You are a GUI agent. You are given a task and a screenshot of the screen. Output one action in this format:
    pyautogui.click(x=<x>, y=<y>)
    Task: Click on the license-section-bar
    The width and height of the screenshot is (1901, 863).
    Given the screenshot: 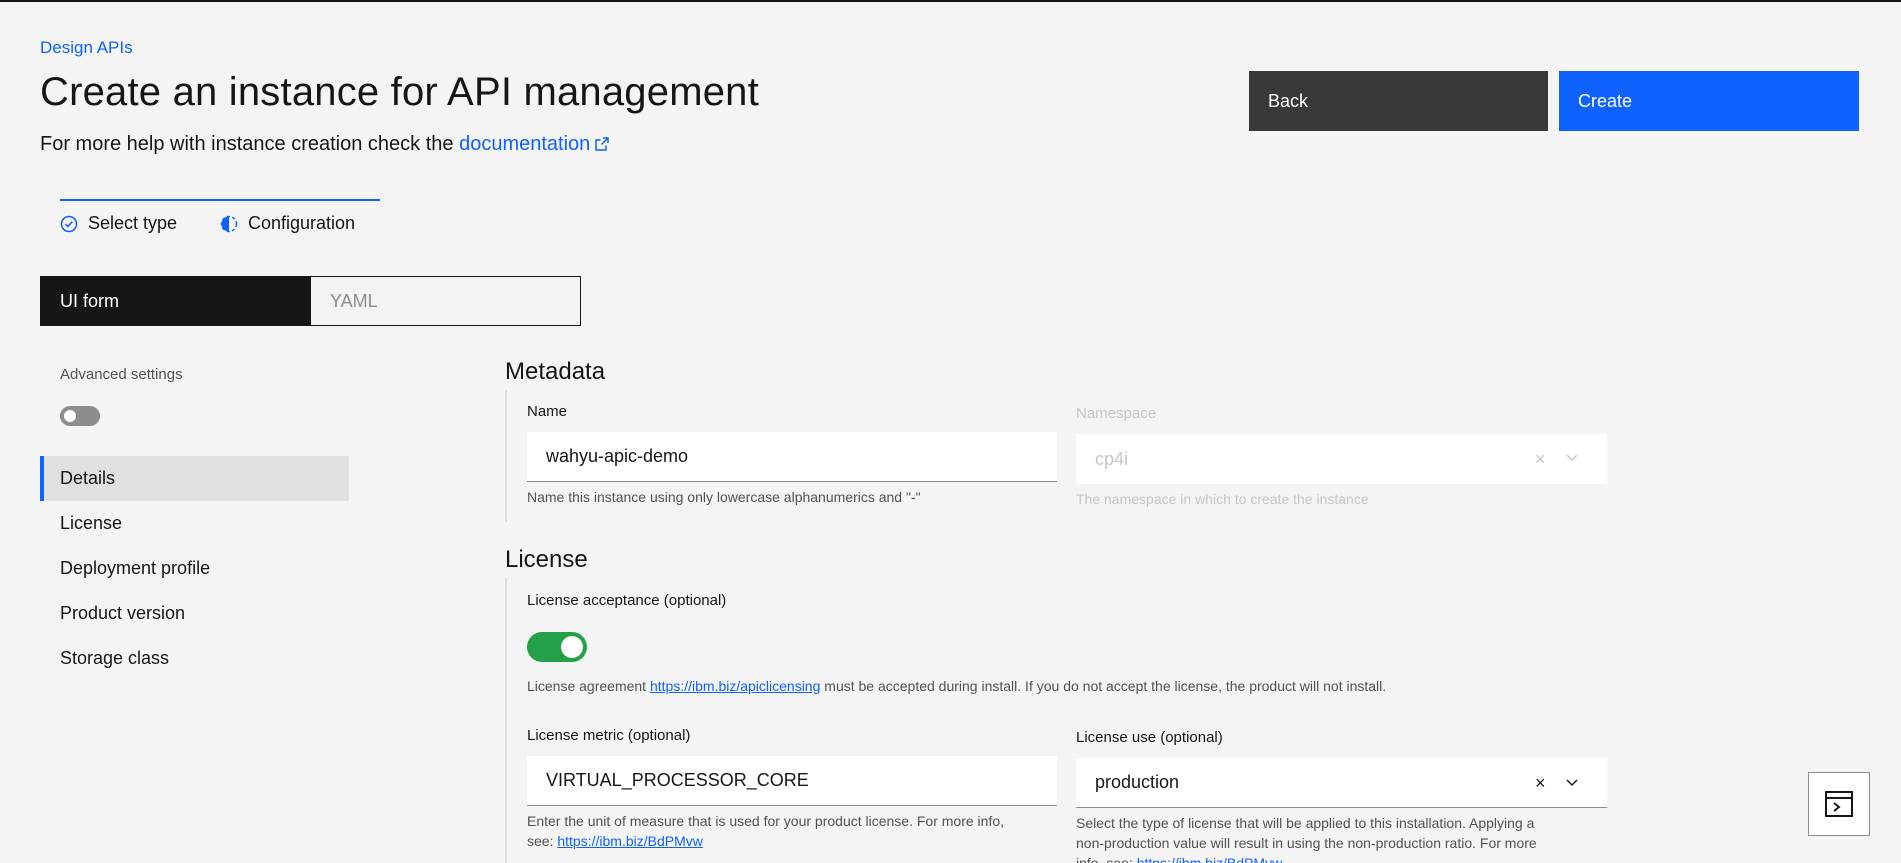 What is the action you would take?
    pyautogui.click(x=506, y=720)
    